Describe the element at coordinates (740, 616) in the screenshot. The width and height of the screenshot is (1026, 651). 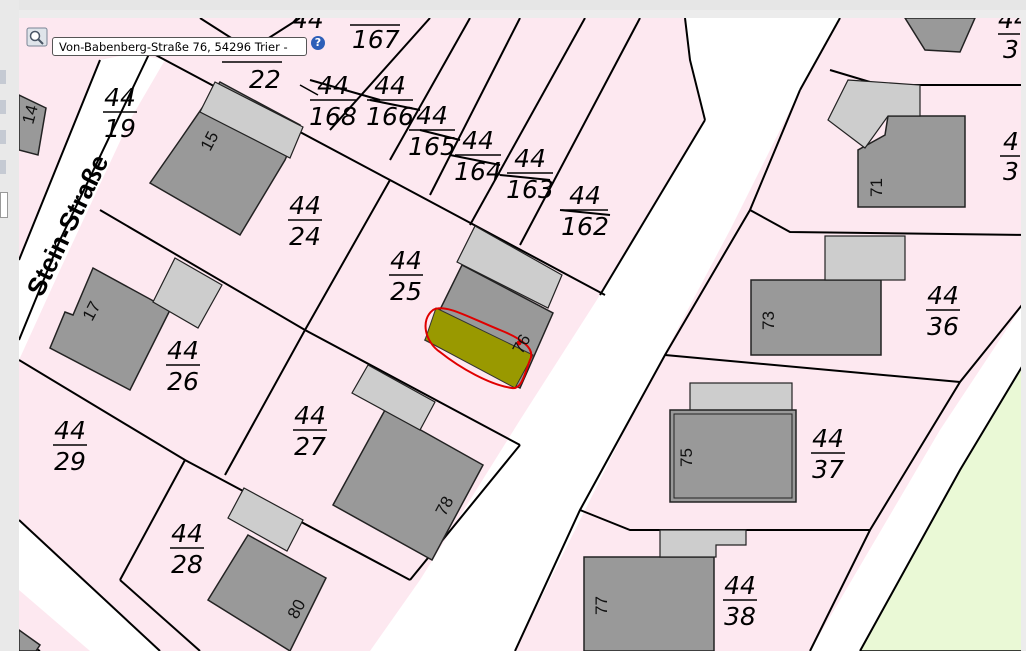
I see `parcel-number-bottom: 38` at that location.